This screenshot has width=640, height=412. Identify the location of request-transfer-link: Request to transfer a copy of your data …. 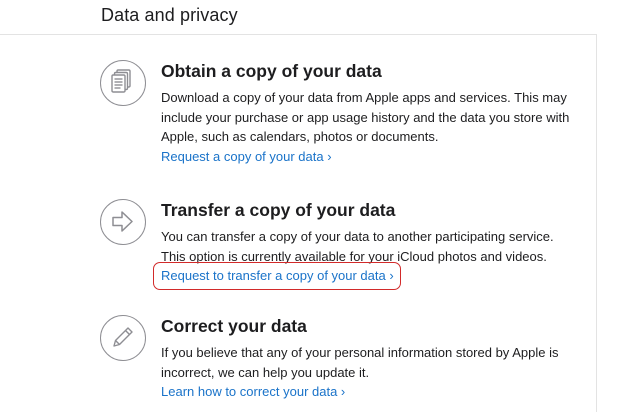
(277, 276).